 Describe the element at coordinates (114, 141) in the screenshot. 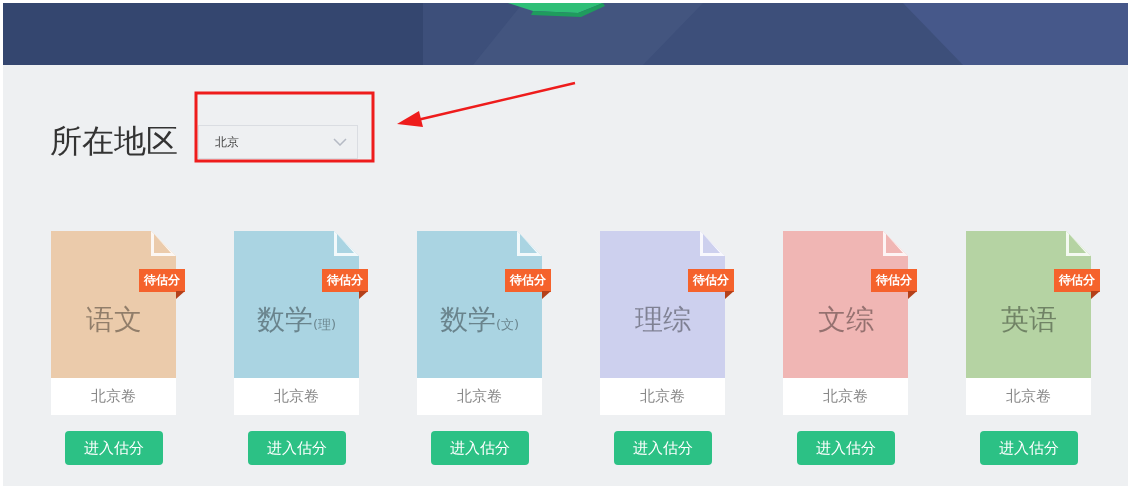

I see `region-label: 所在地区` at that location.